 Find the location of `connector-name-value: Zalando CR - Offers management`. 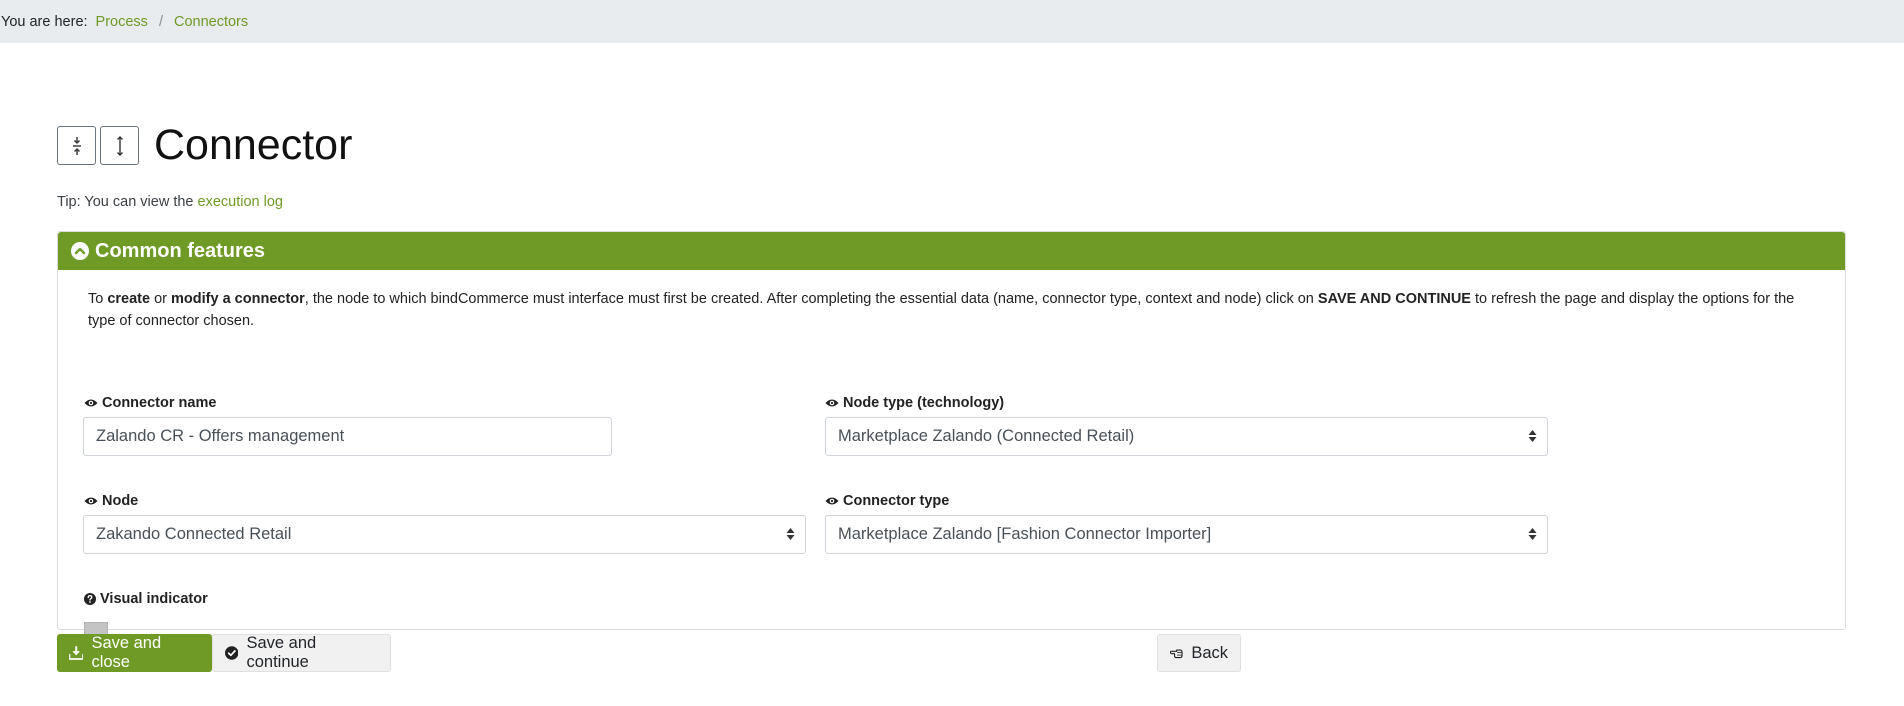

connector-name-value: Zalando CR - Offers management is located at coordinates (220, 436).